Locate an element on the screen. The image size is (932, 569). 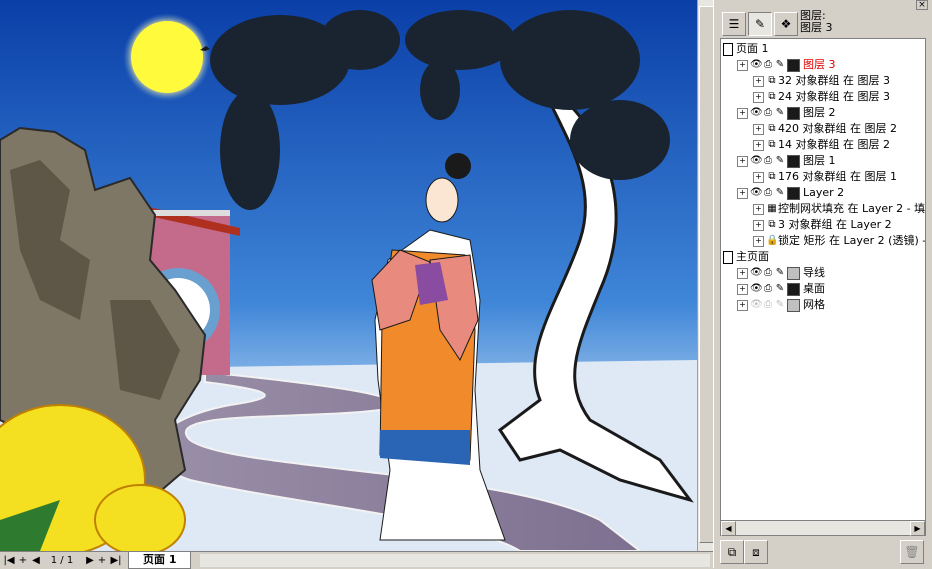
tree-layer-node: + 👁⎙ ✎ 图层 3 is located at coordinates (786, 65).